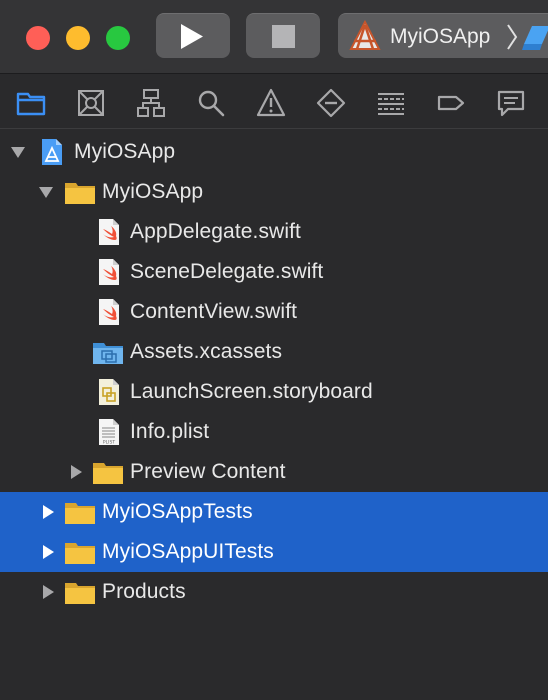  I want to click on tree-row-label: MyiOSAppTests, so click(177, 511).